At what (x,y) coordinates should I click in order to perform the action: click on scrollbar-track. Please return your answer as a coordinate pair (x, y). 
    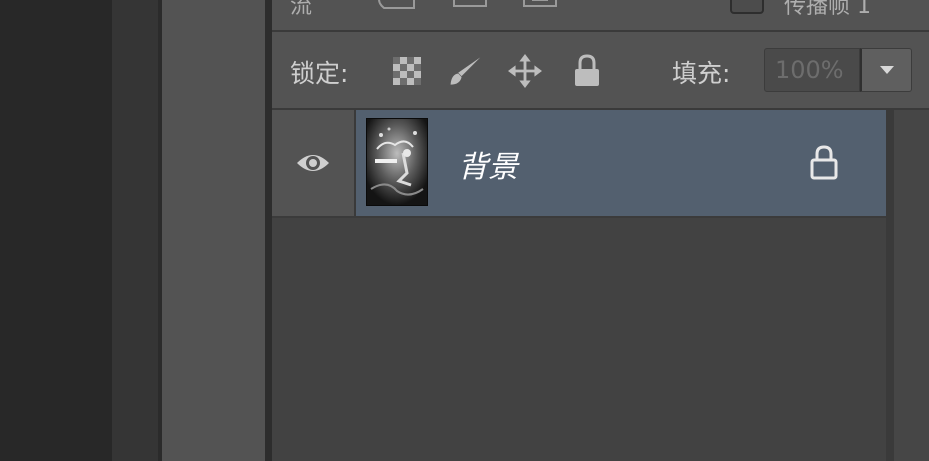
    Looking at the image, I should click on (890, 285).